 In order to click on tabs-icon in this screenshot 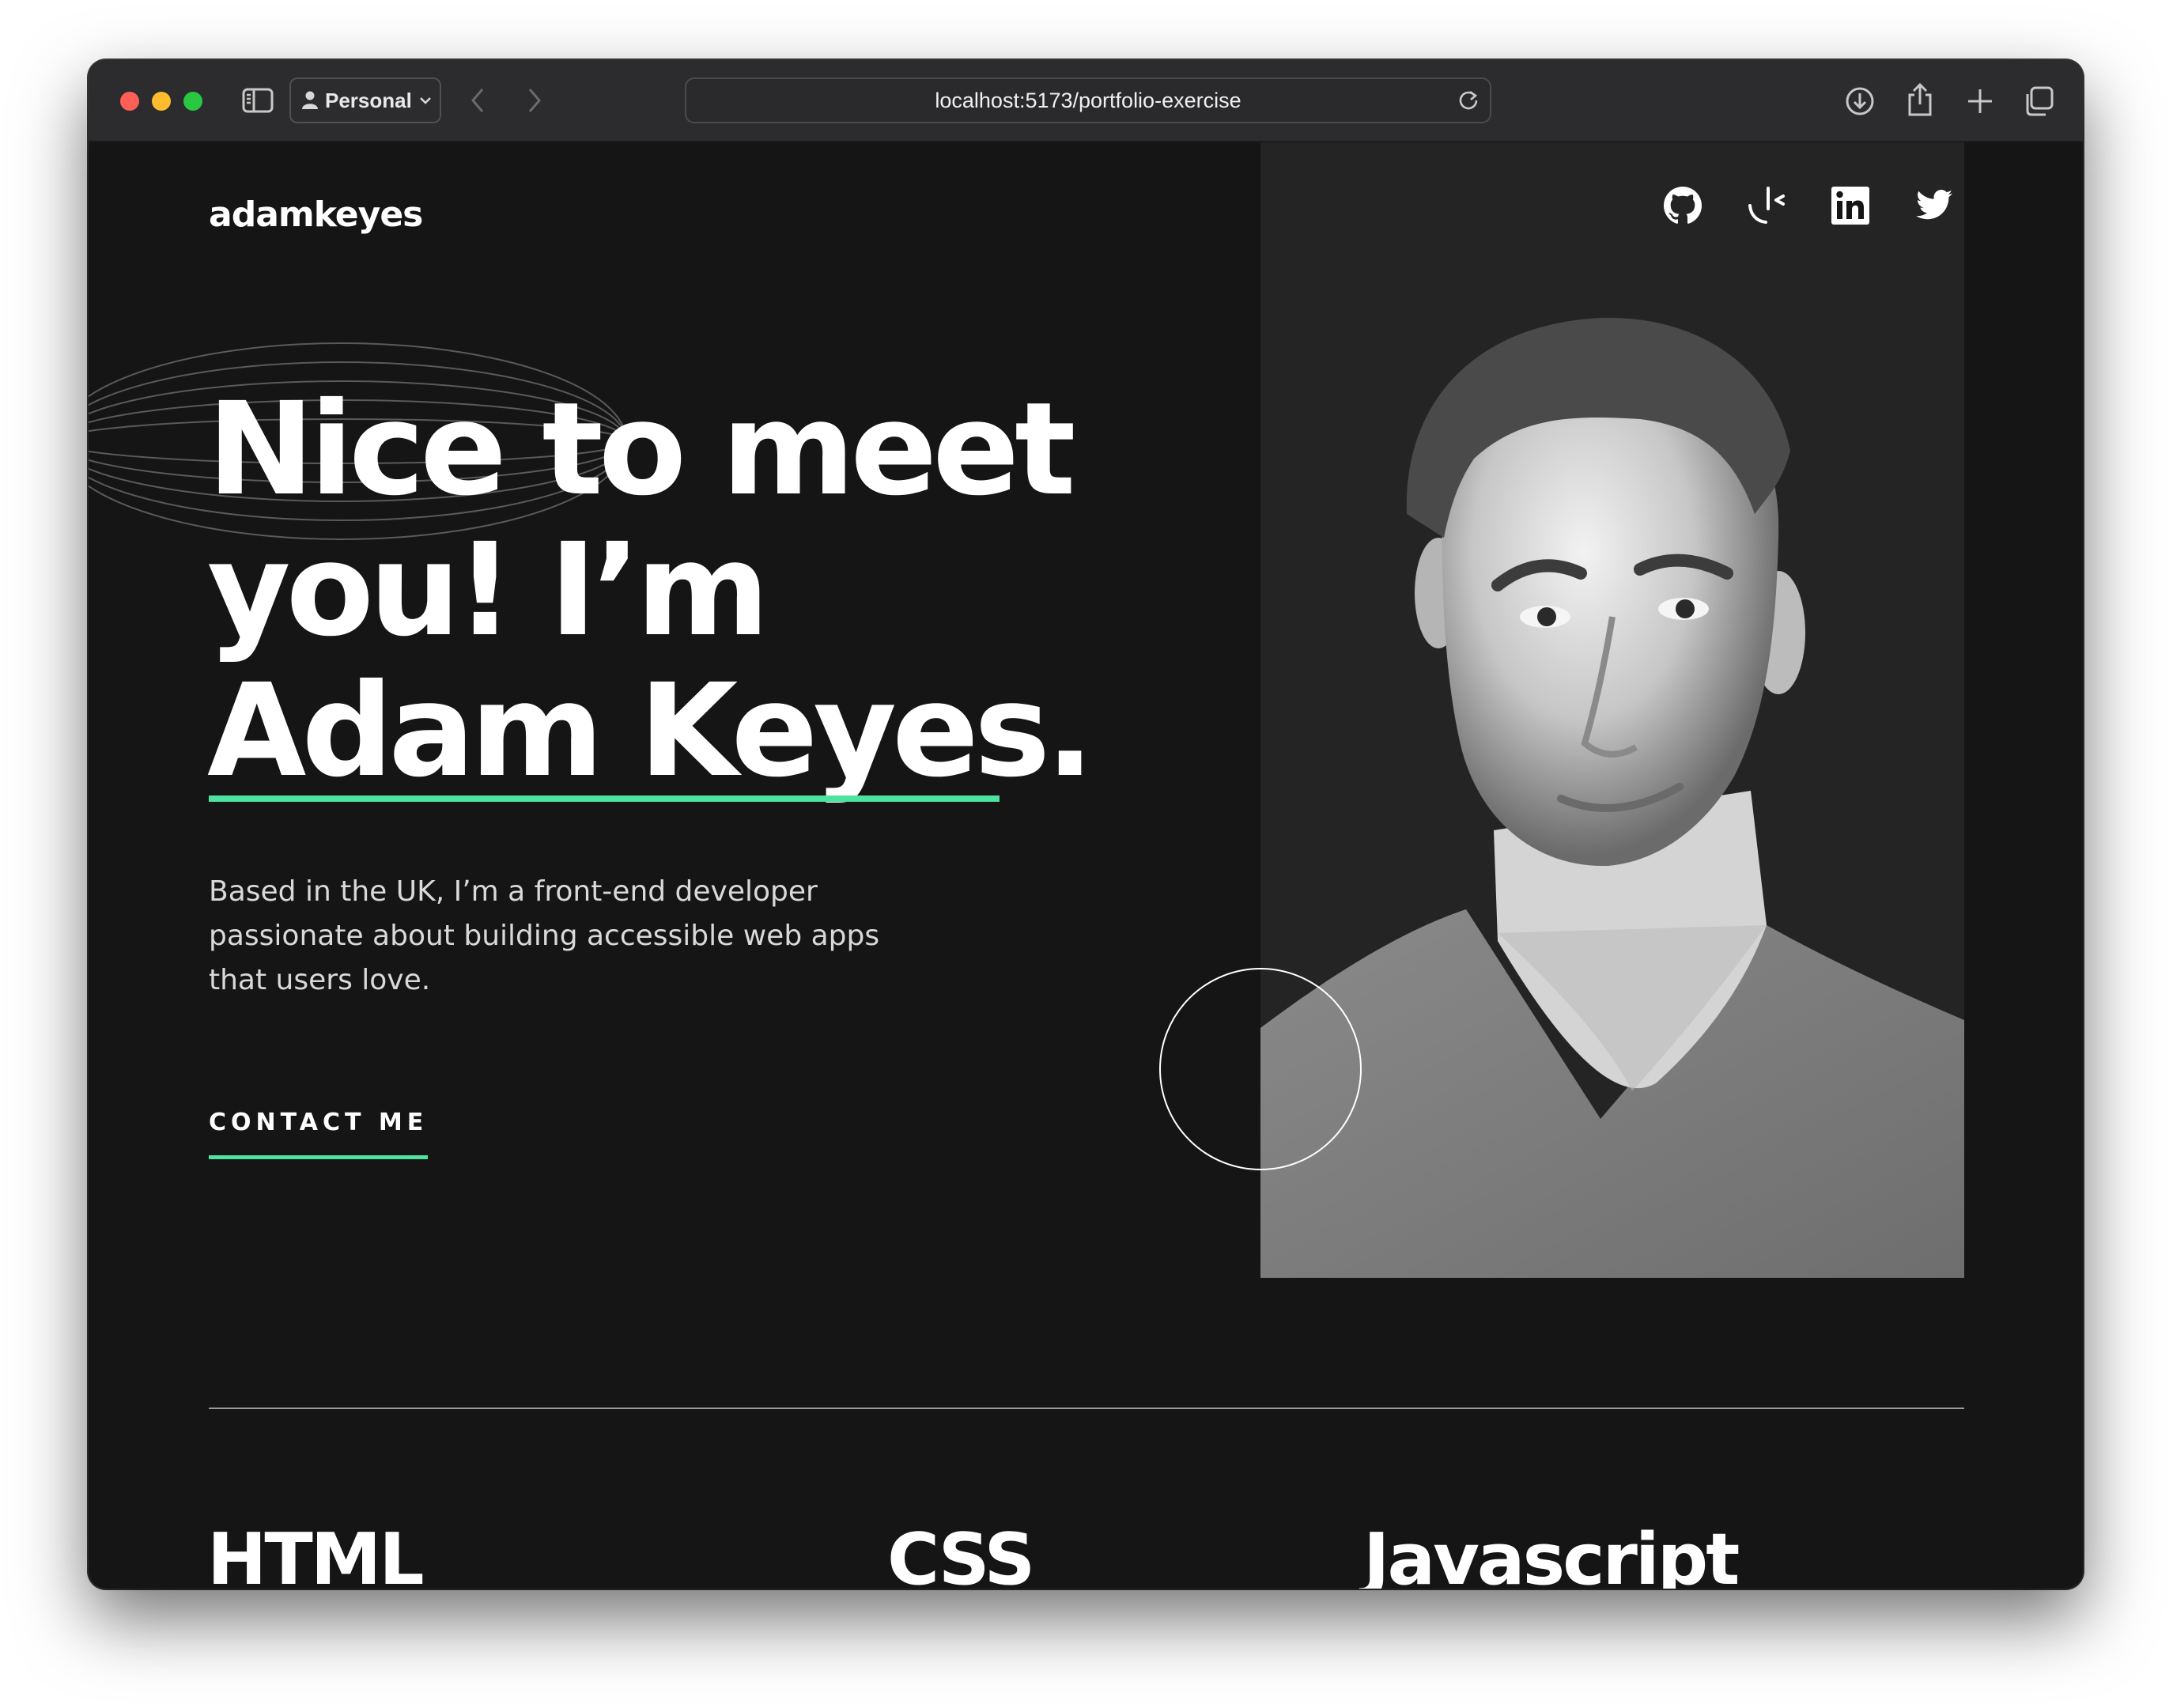, I will do `click(2038, 101)`.